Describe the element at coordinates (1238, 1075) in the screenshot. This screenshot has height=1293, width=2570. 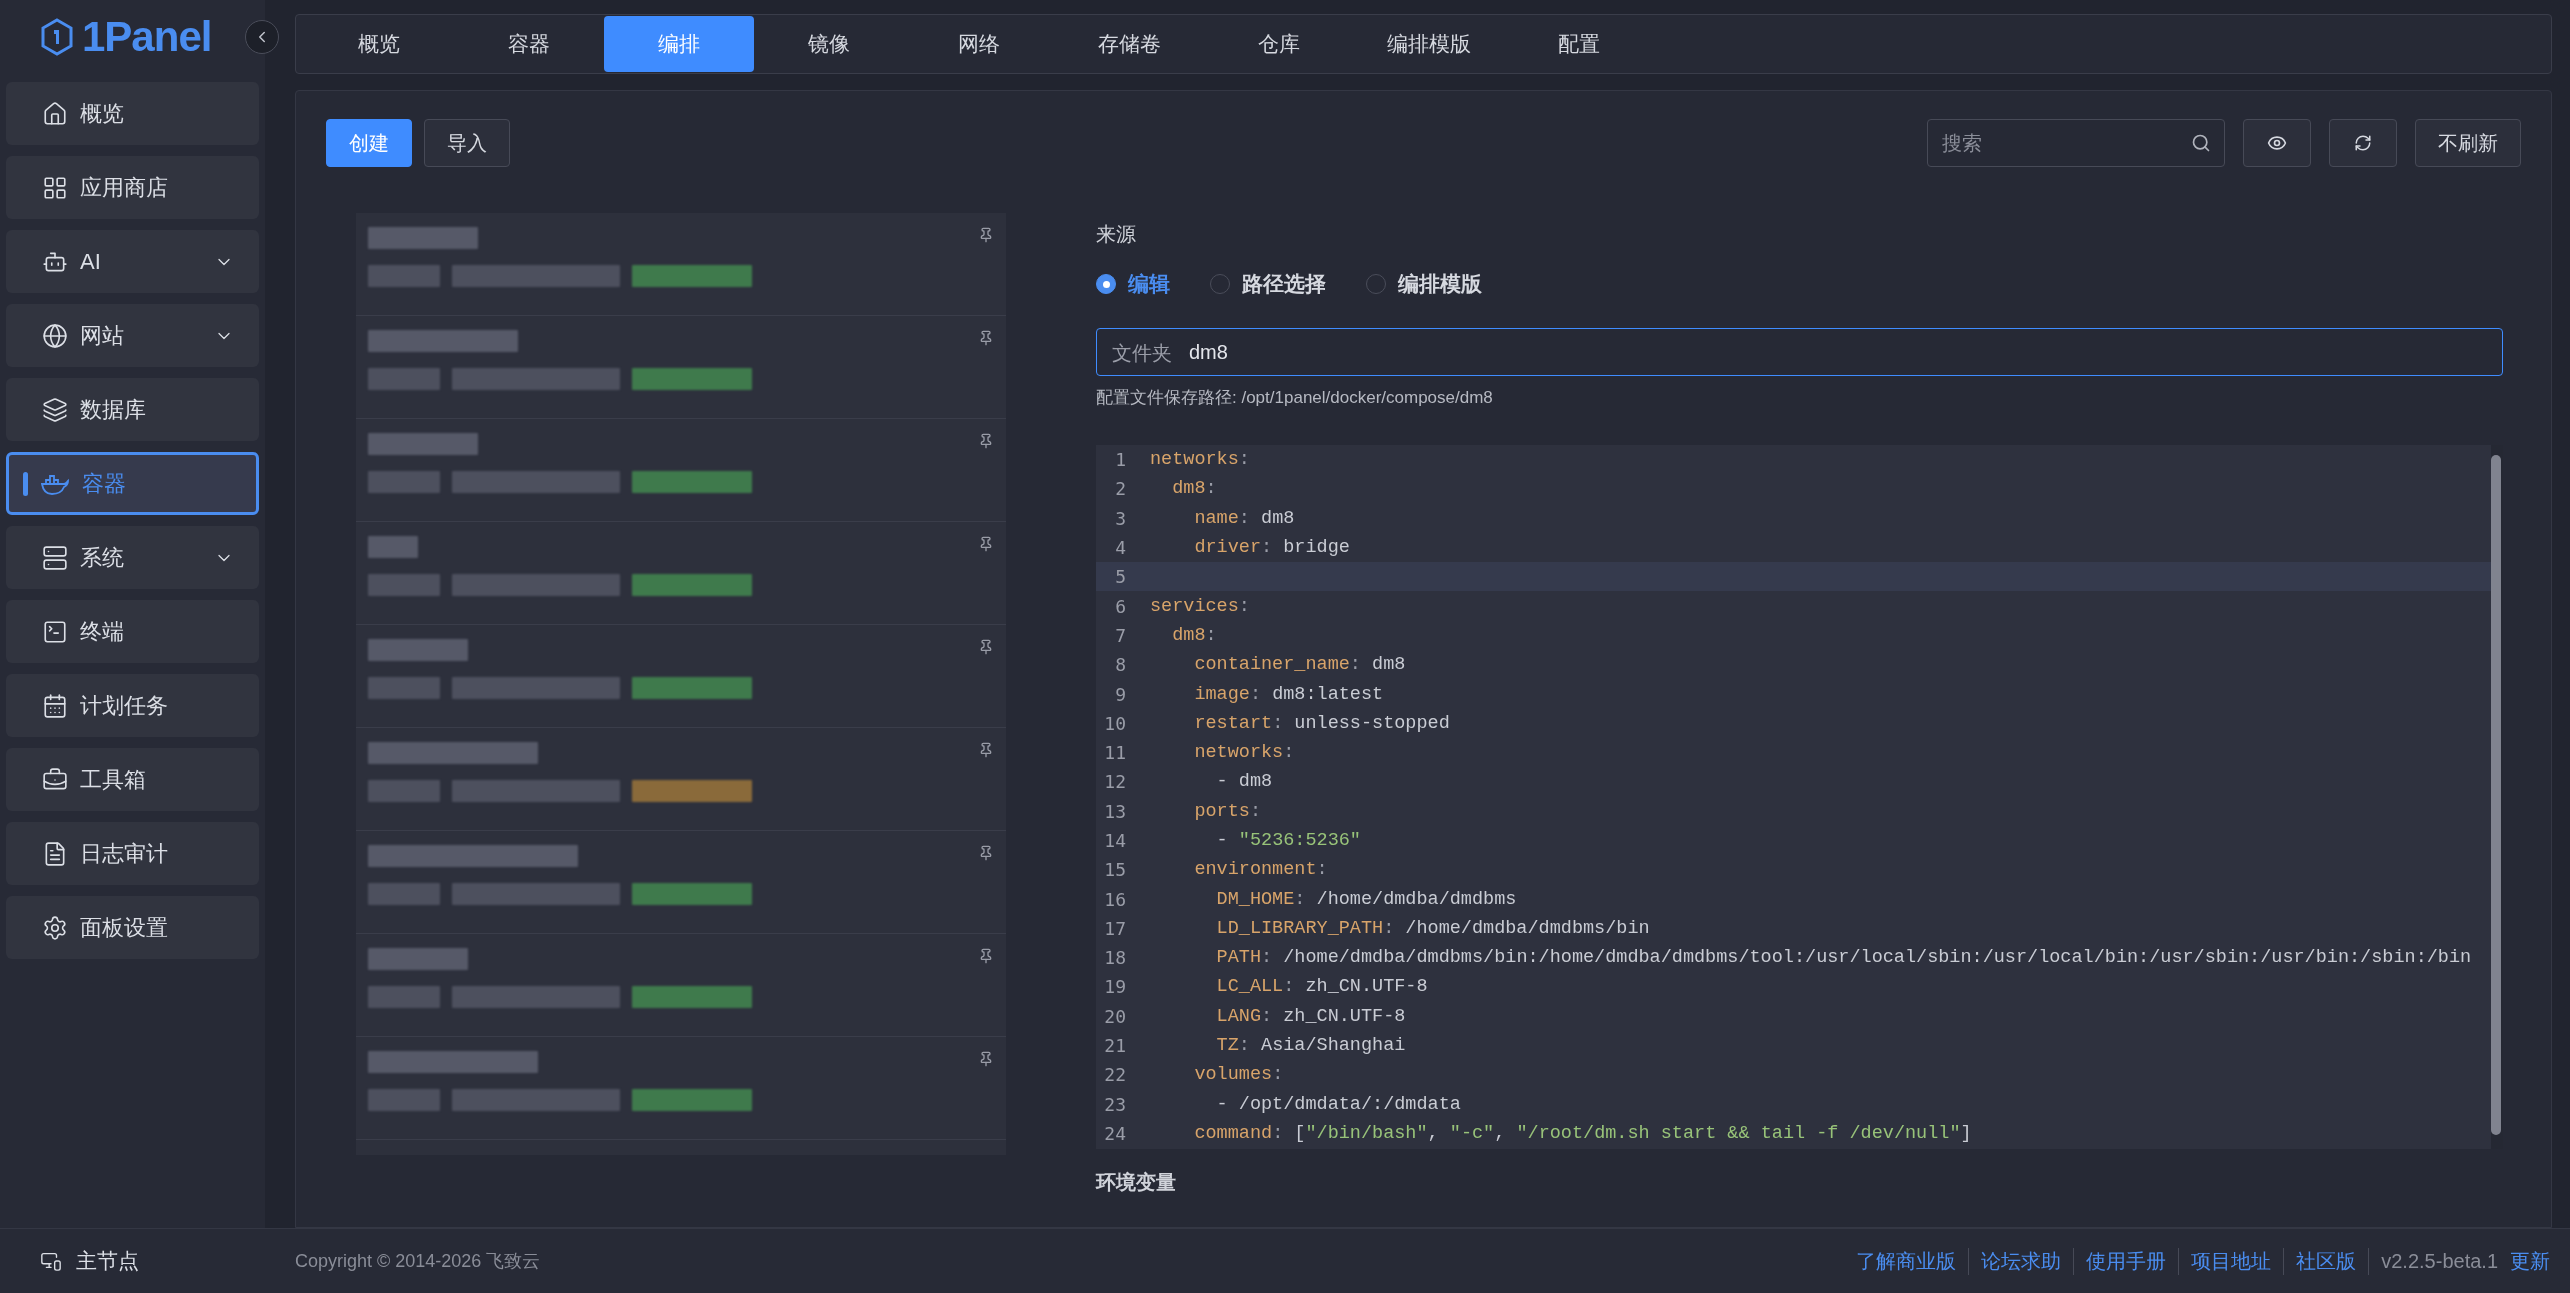
I see `code-line: volumes:` at that location.